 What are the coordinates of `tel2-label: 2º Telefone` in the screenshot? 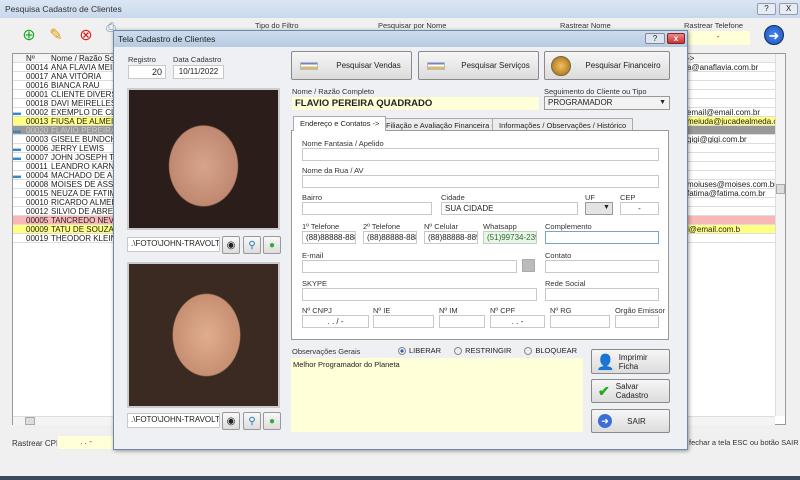 It's located at (382, 226).